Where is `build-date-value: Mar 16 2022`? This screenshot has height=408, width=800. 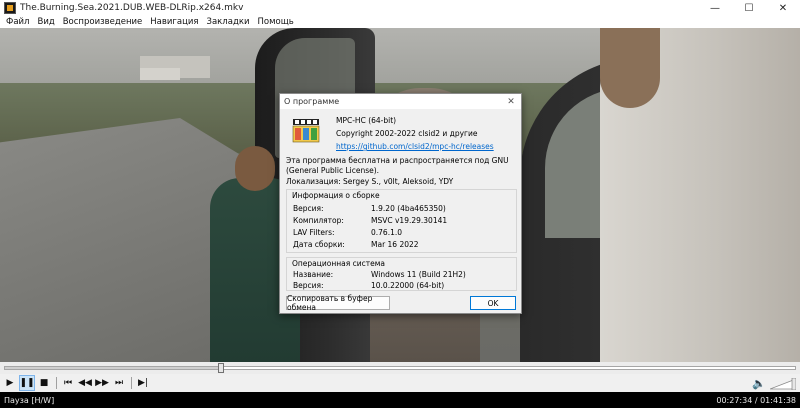
build-date-value: Mar 16 2022 is located at coordinates (395, 244).